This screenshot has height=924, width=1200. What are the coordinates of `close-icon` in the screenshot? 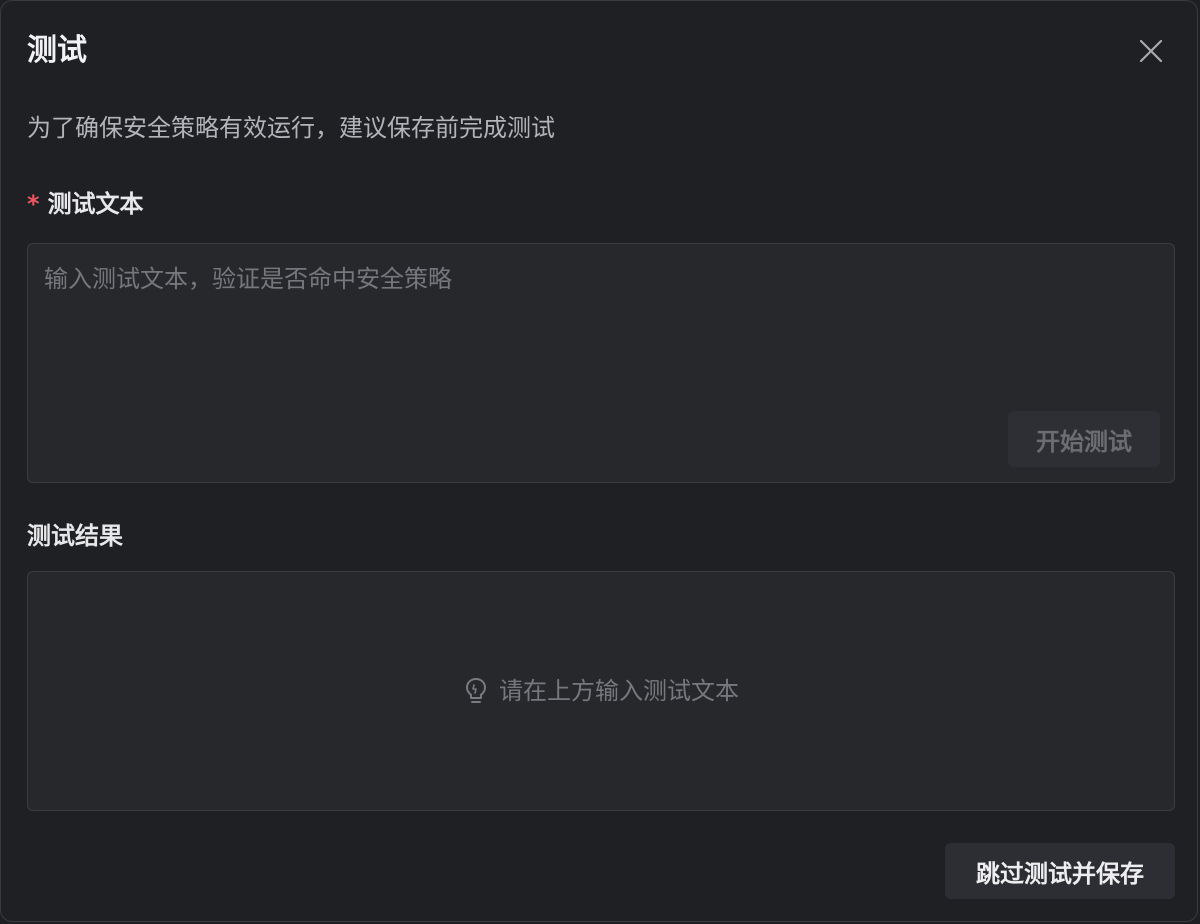 It's located at (1151, 51).